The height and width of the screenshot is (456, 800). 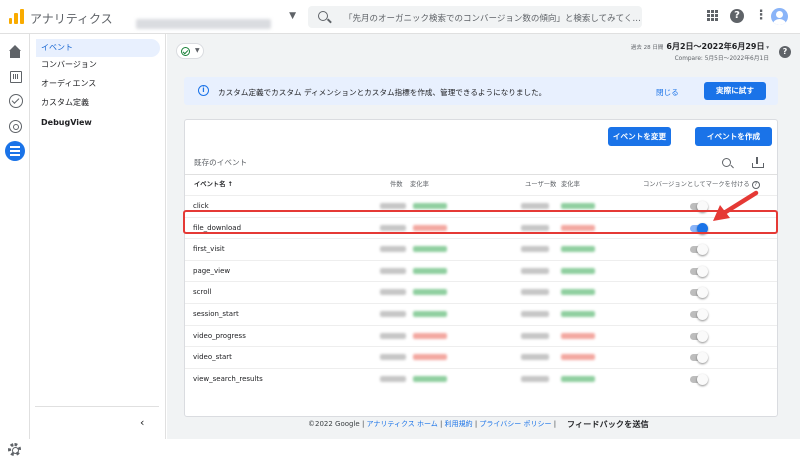 What do you see at coordinates (15, 52) in the screenshot?
I see `home-icon` at bounding box center [15, 52].